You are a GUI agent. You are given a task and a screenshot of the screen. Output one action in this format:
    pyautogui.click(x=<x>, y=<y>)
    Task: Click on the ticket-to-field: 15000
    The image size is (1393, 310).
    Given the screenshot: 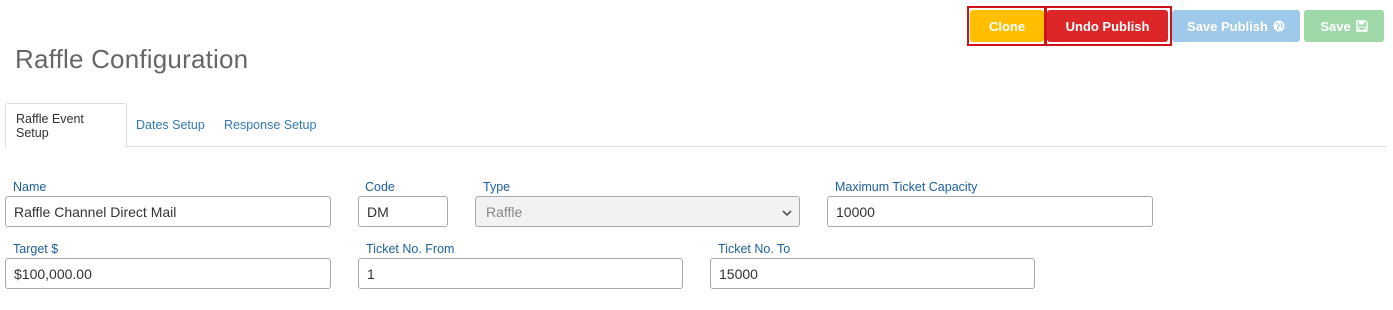 What is the action you would take?
    pyautogui.click(x=872, y=273)
    